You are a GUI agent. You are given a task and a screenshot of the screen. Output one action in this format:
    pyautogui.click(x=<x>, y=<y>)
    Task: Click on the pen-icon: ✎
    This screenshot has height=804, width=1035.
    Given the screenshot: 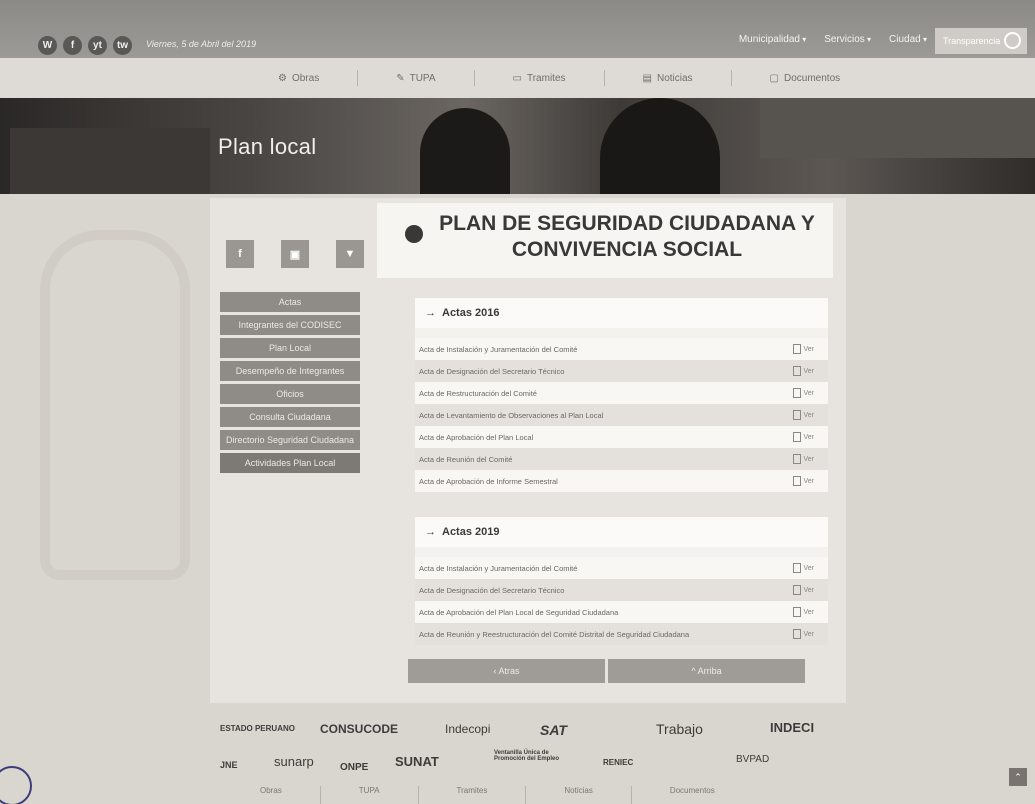 What is the action you would take?
    pyautogui.click(x=400, y=78)
    